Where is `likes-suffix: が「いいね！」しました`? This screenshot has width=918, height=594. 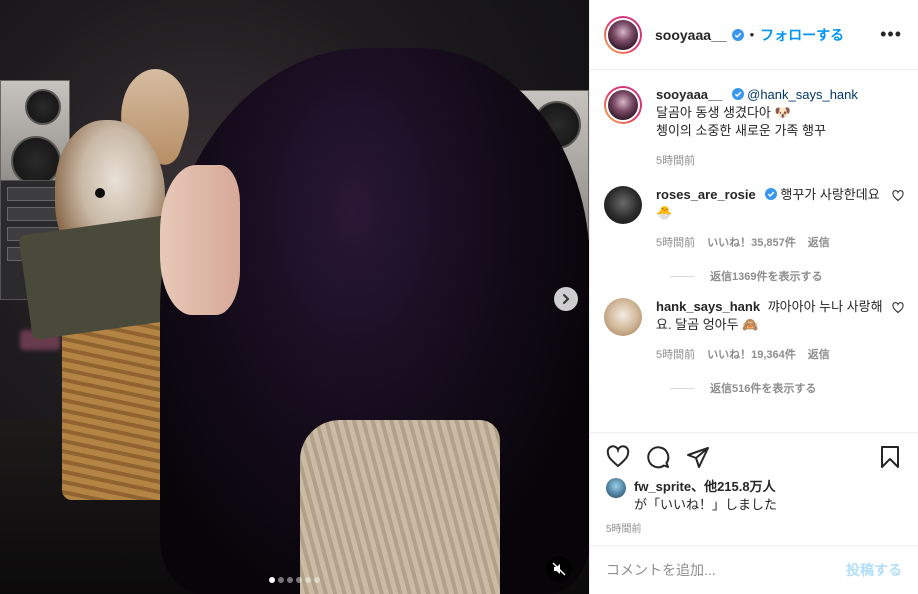 likes-suffix: が「いいね！」しました is located at coordinates (706, 504).